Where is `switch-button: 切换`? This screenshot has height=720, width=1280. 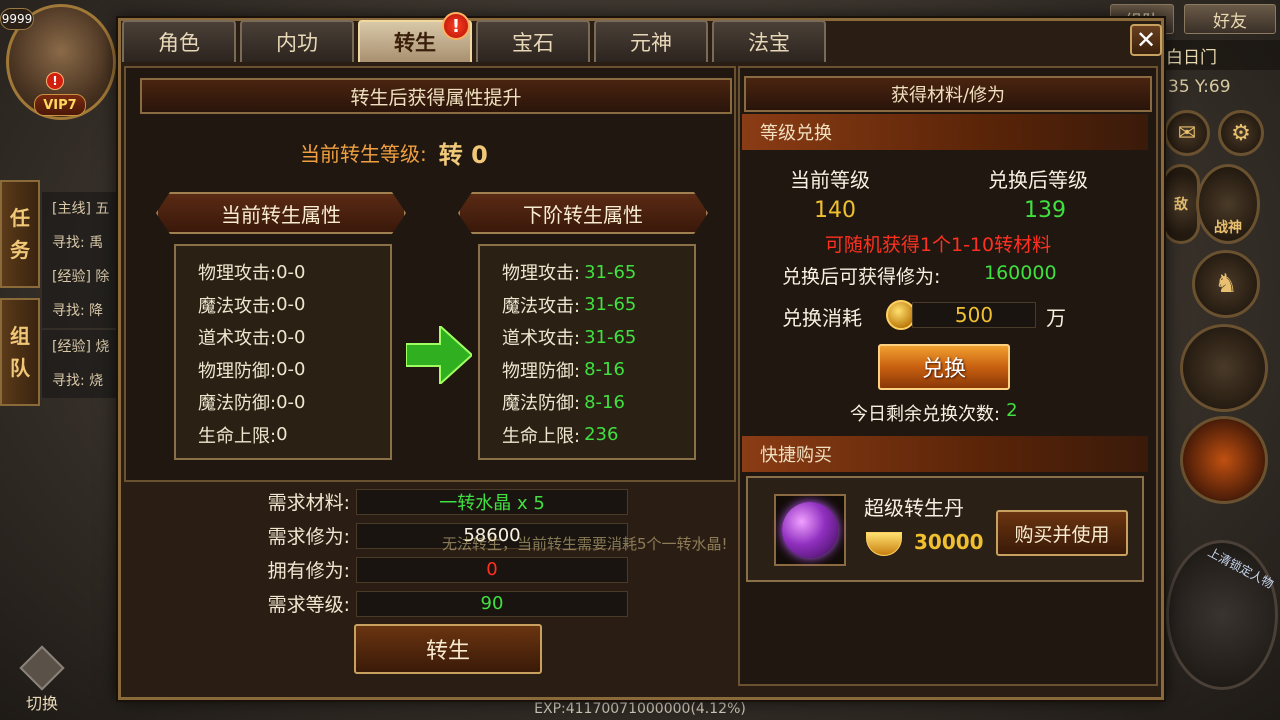 switch-button: 切换 is located at coordinates (42, 679).